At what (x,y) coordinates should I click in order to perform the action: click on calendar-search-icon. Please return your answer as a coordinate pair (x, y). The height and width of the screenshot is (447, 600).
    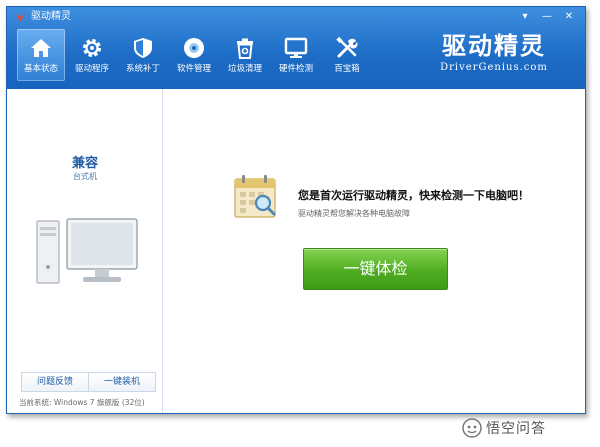
    Looking at the image, I should click on (255, 196).